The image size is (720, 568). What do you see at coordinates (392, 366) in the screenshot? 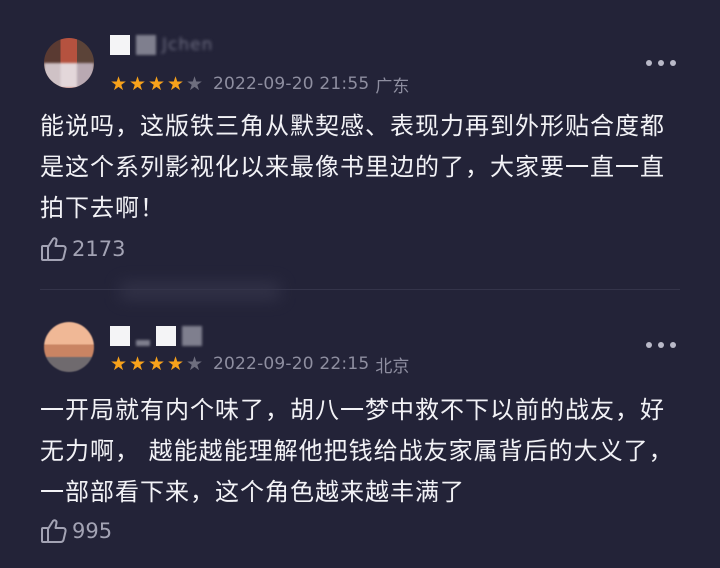
I see `comment-region: 北京` at bounding box center [392, 366].